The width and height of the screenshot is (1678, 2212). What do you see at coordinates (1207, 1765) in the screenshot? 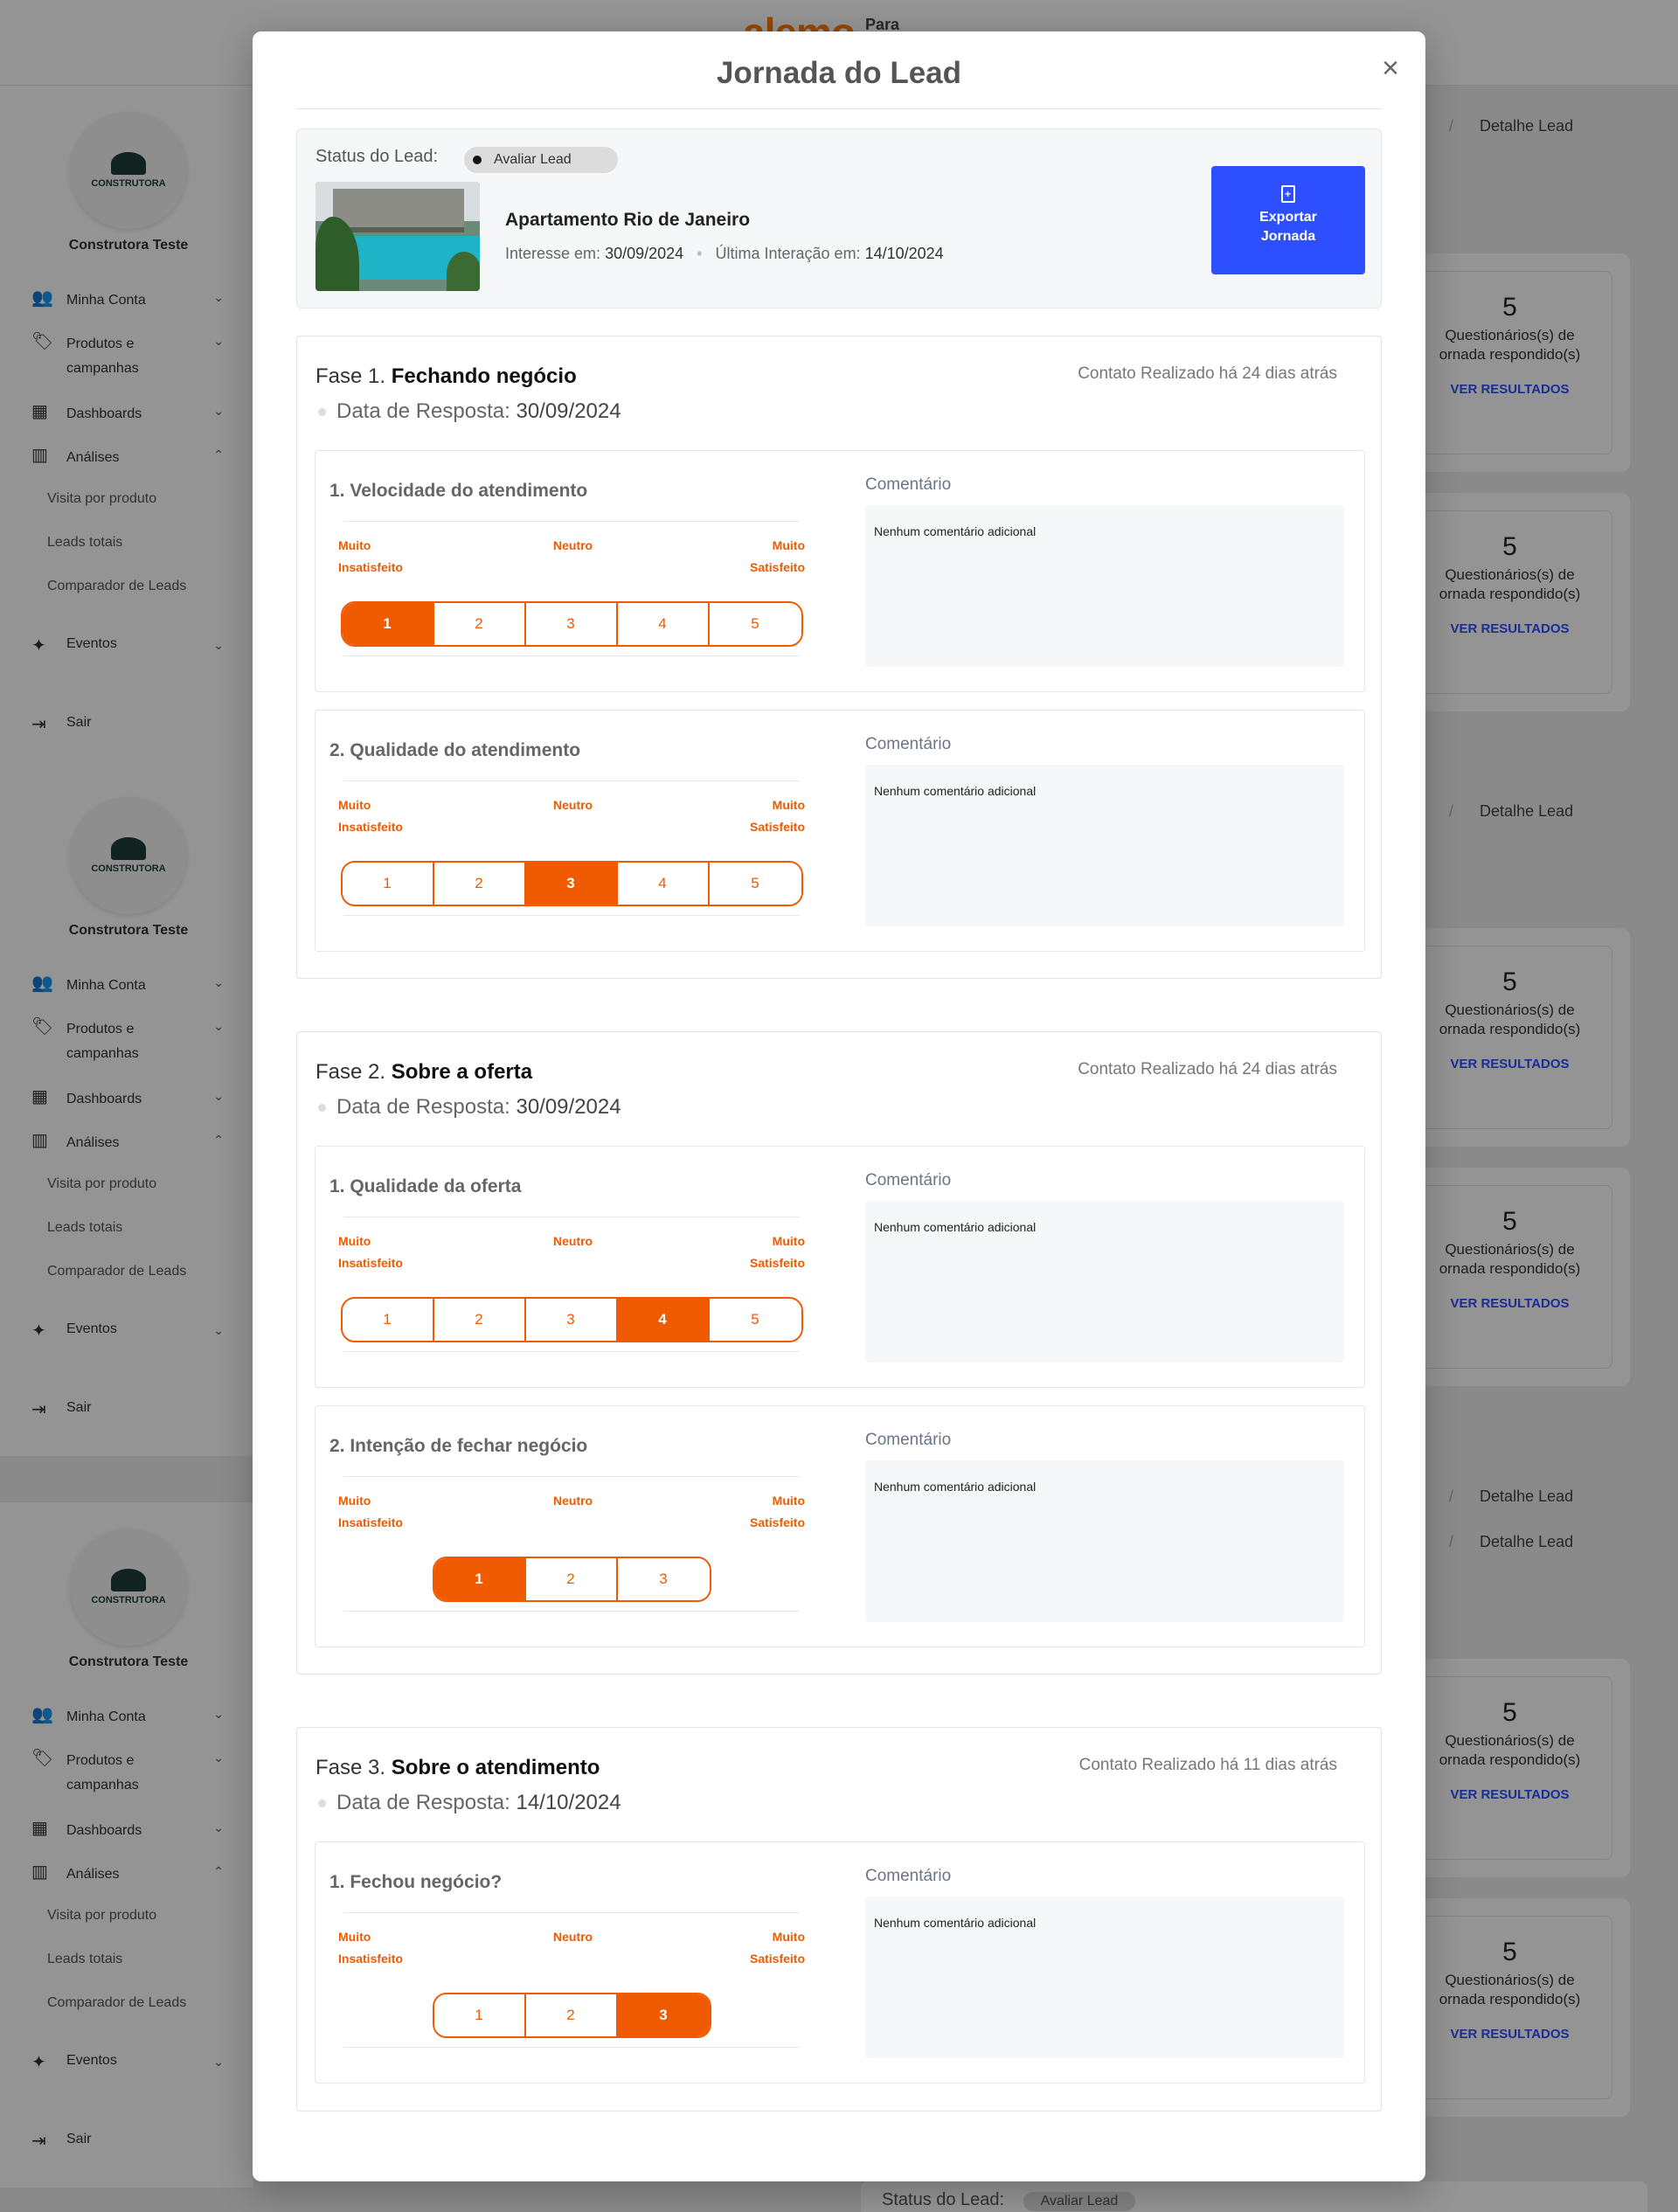
I see `phase-contact: Contato Realizado há 11 dias atrás` at bounding box center [1207, 1765].